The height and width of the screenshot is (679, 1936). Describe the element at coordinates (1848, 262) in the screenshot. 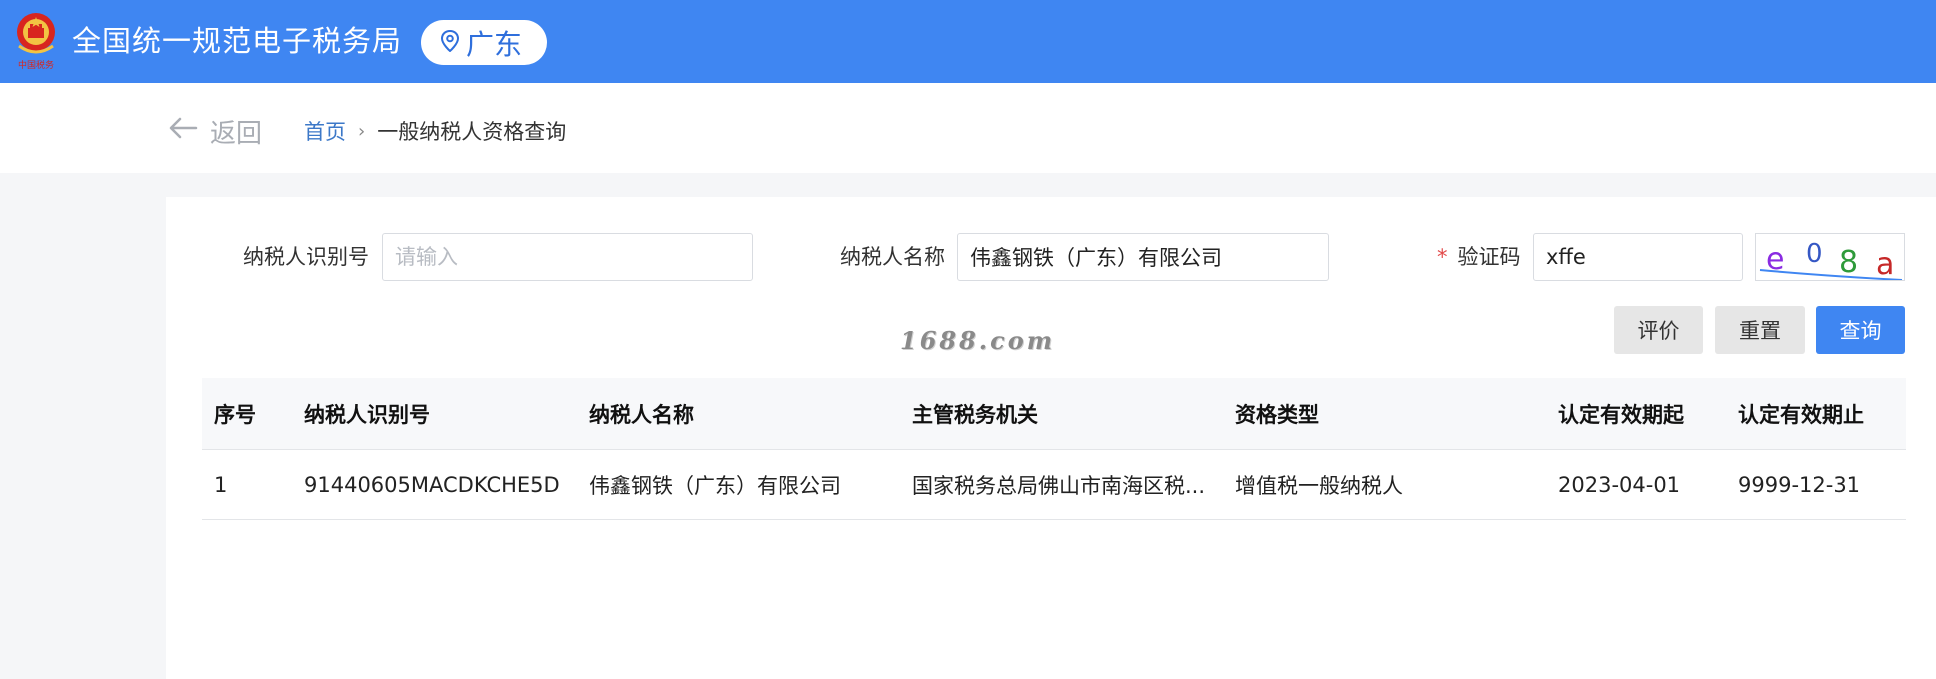

I see `captcha-char-3: 8` at that location.